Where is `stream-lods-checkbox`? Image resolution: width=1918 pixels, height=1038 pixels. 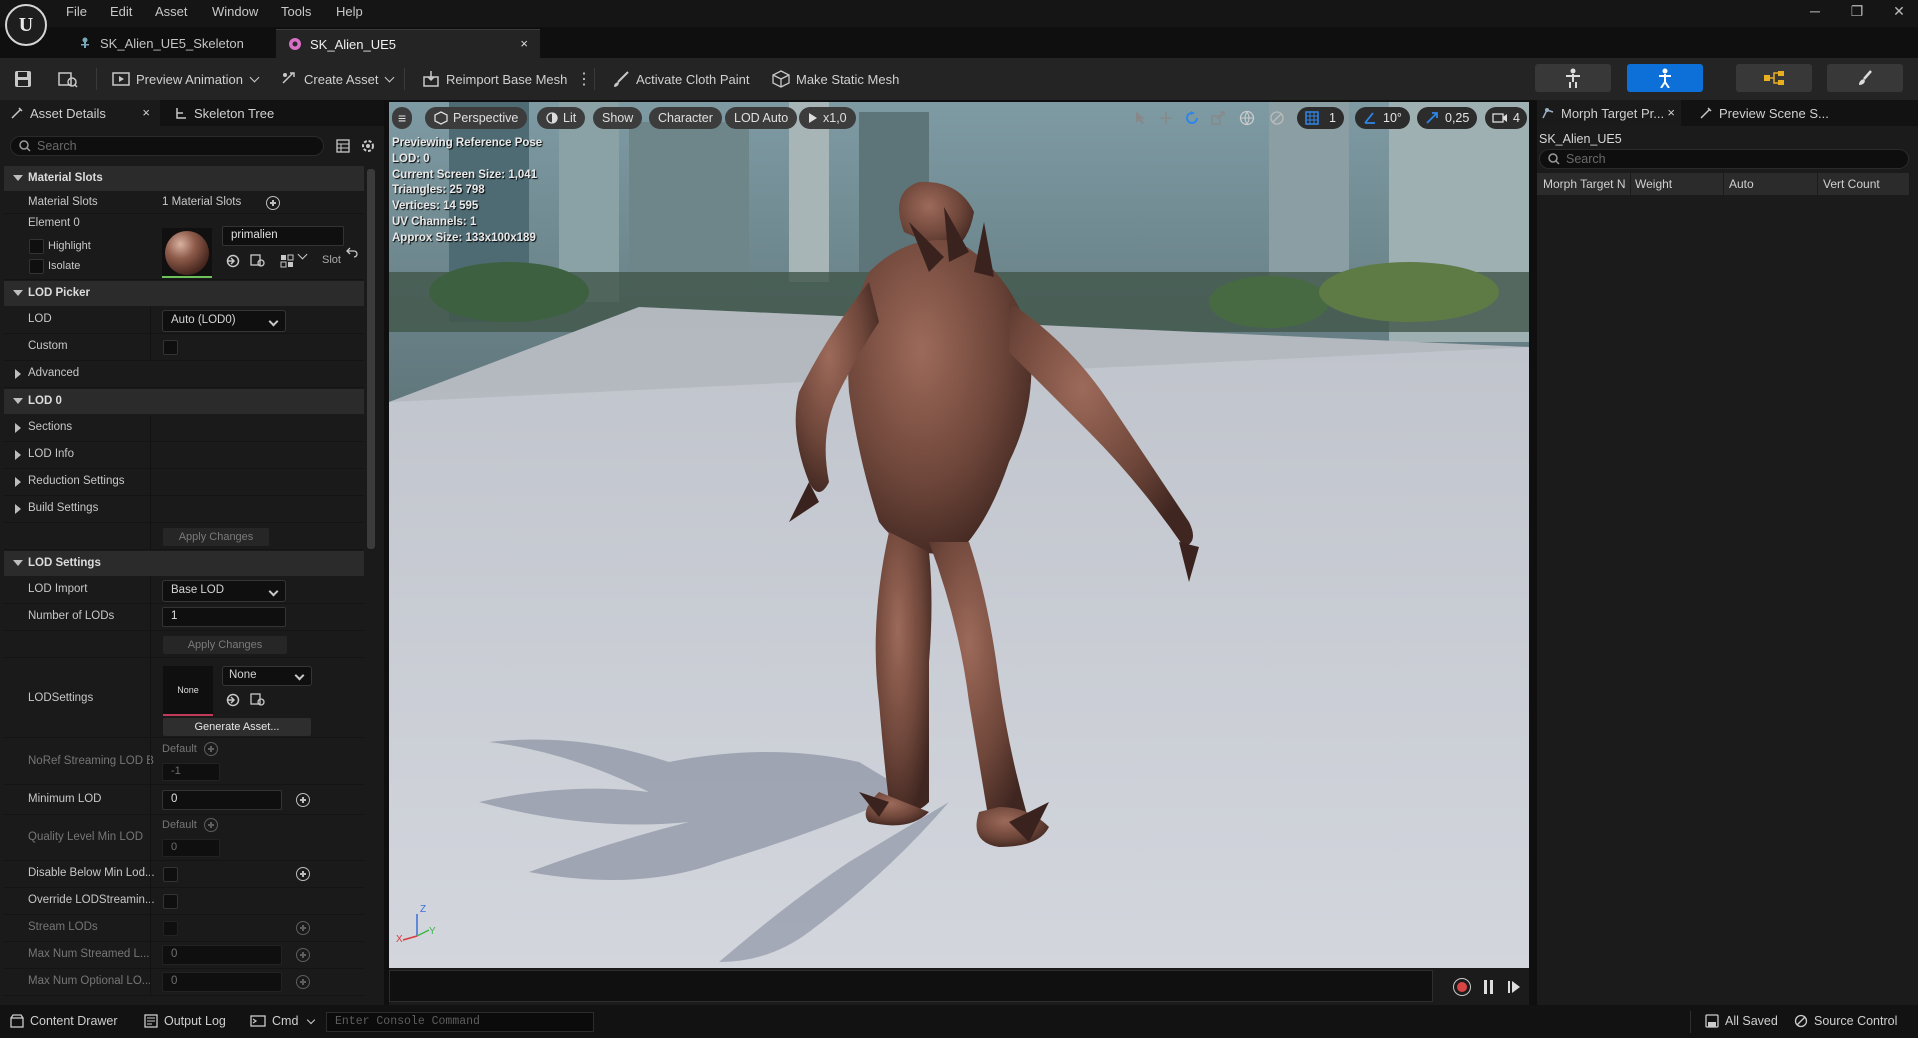
stream-lods-checkbox is located at coordinates (170, 928).